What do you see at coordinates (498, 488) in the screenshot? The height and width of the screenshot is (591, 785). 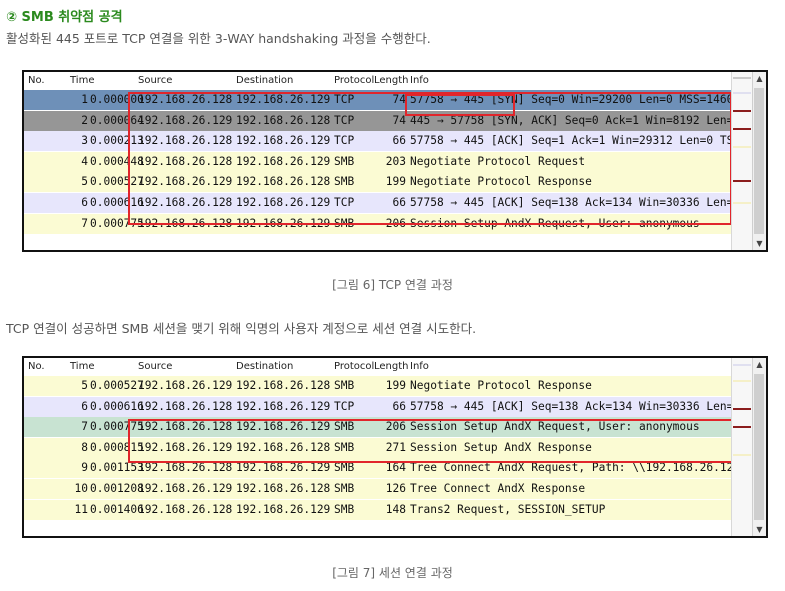 I see `packet-info: Tree Connect AndX Response` at bounding box center [498, 488].